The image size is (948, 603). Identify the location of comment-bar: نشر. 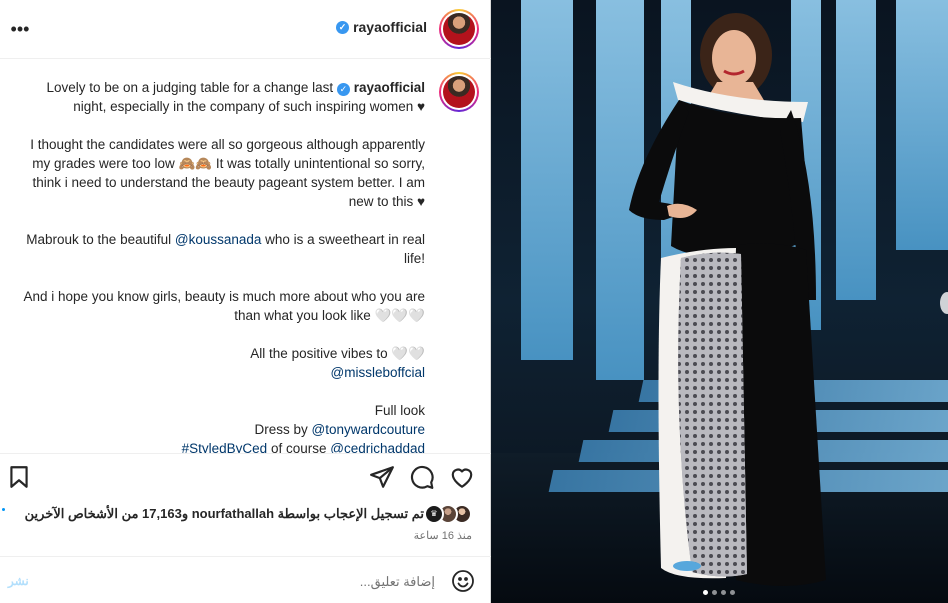
(245, 579).